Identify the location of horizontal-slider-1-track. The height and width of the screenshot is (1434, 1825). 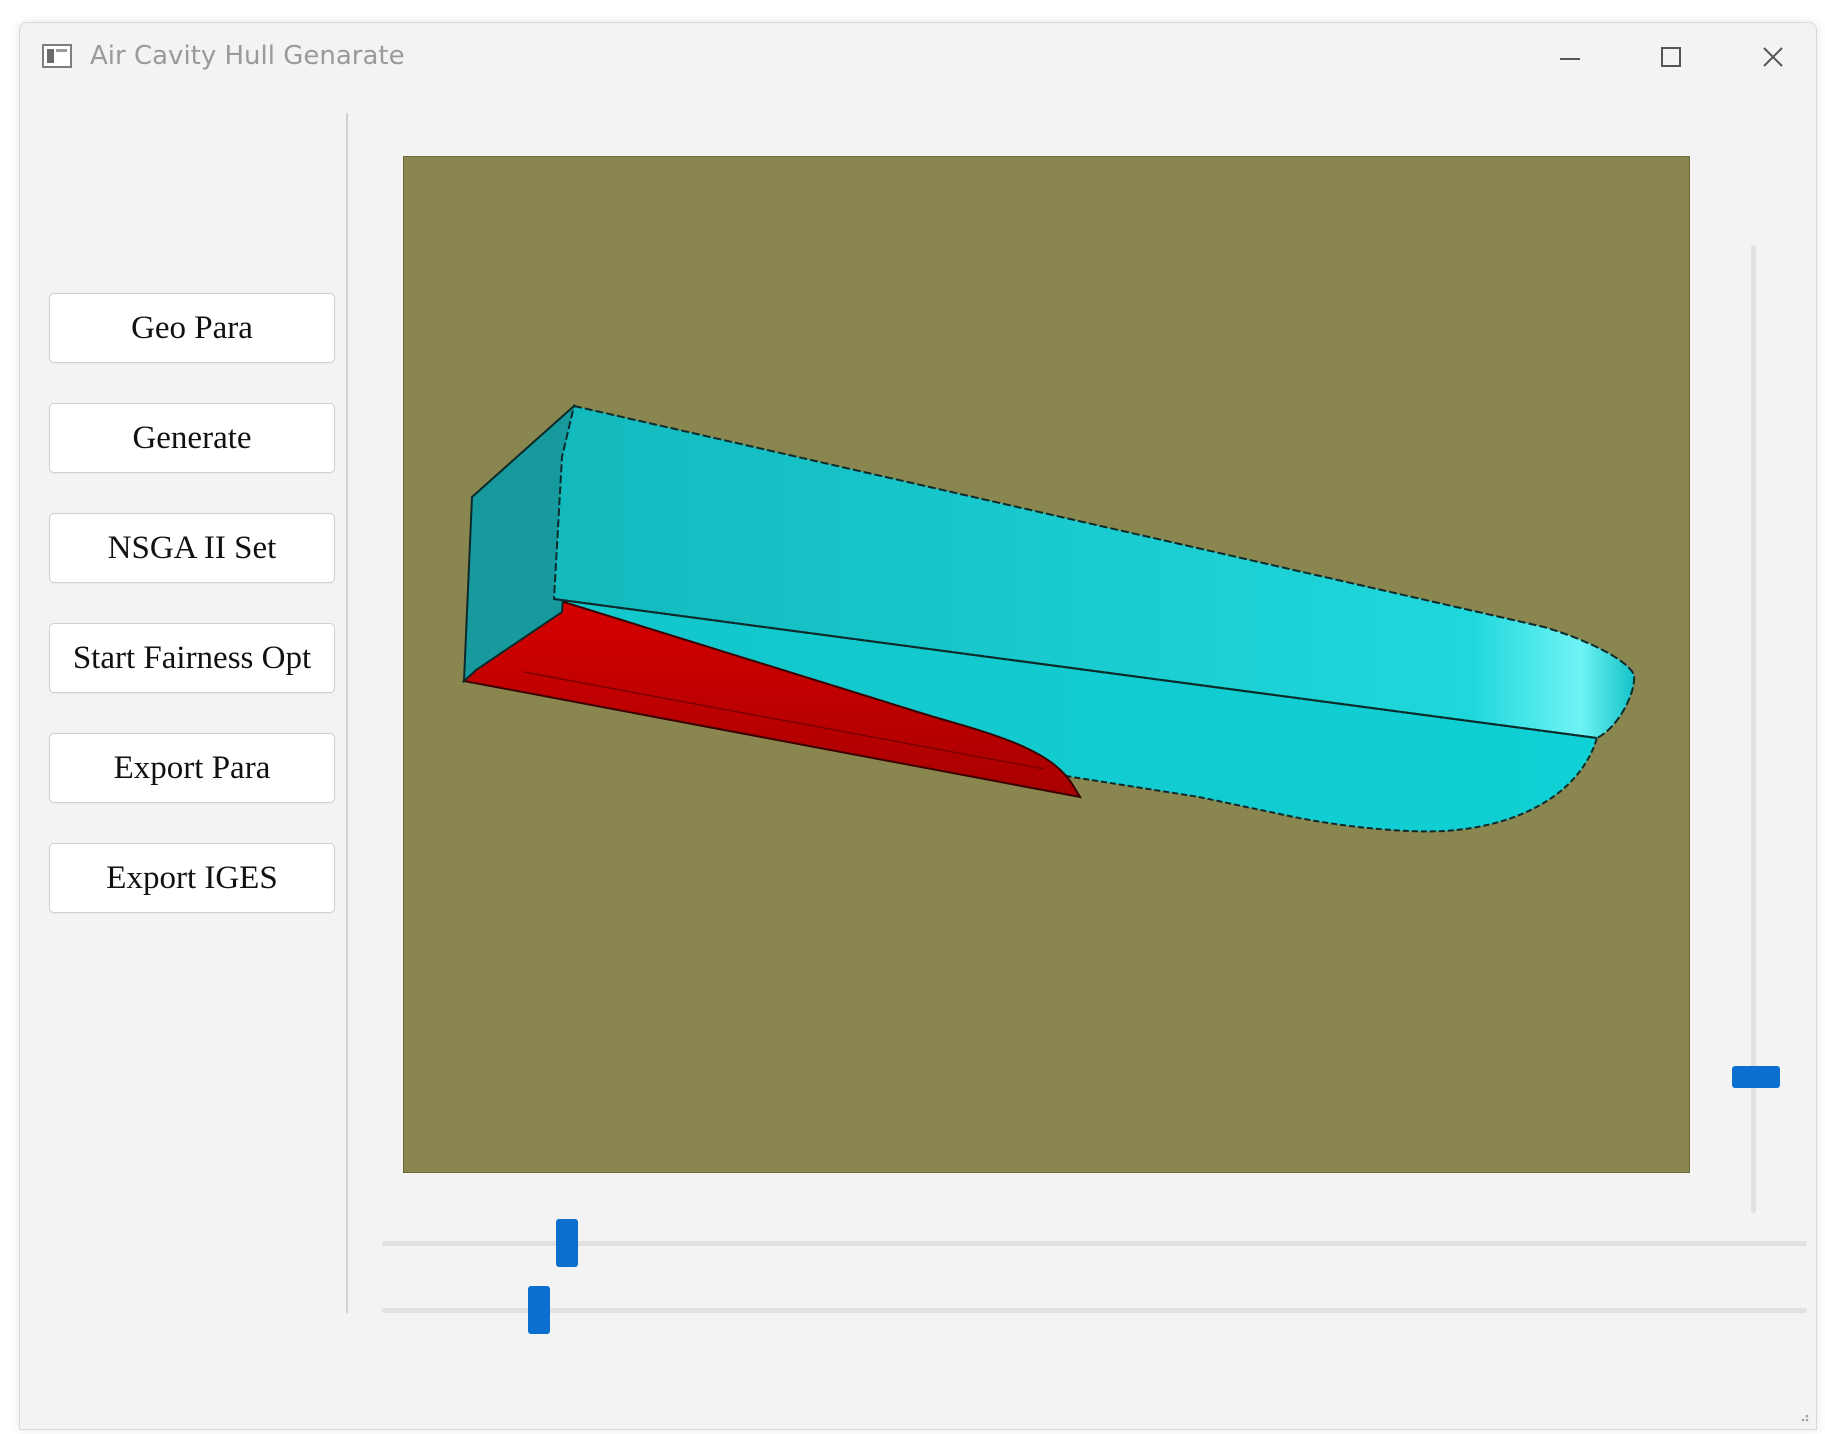
(1094, 1243).